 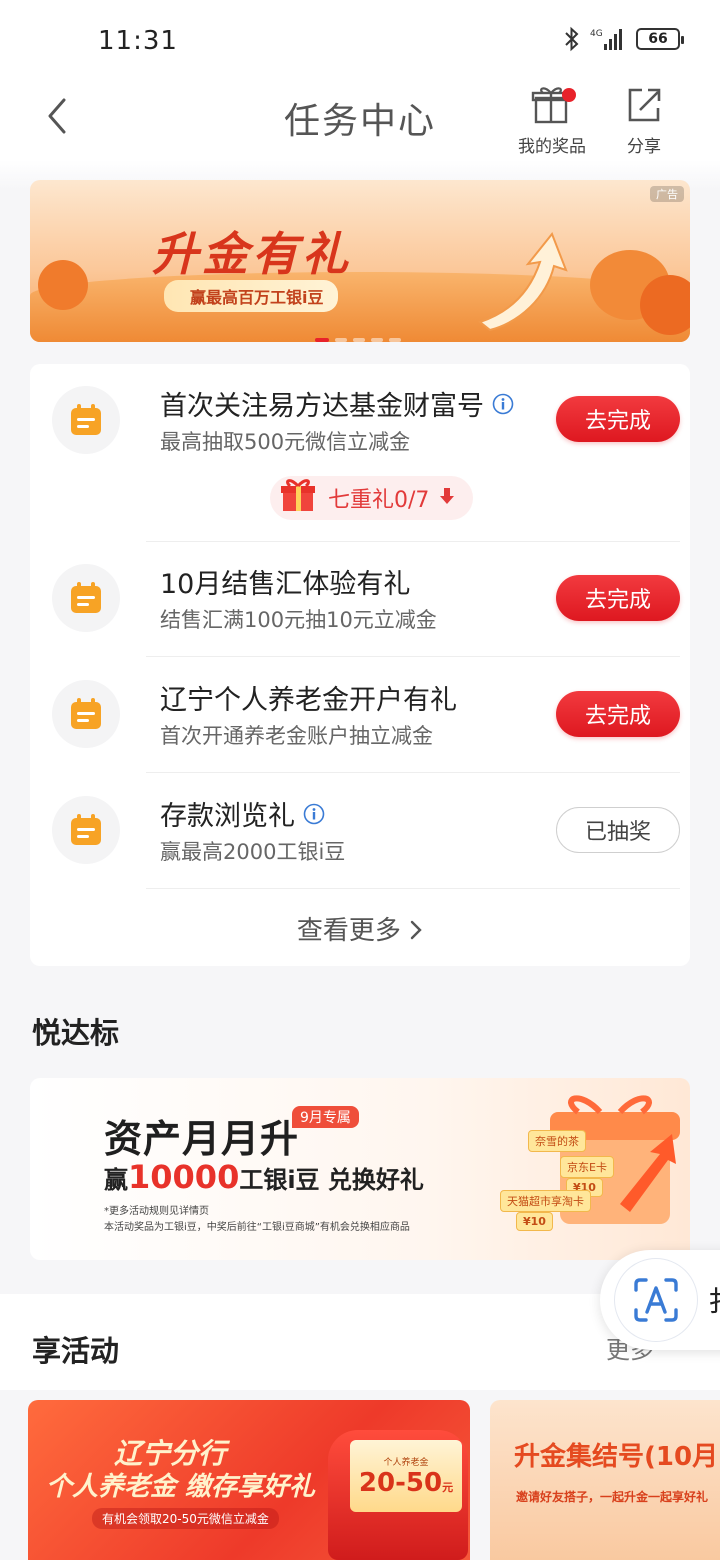 I want to click on gift-card-chip: 奈雪的茶, so click(x=557, y=1141).